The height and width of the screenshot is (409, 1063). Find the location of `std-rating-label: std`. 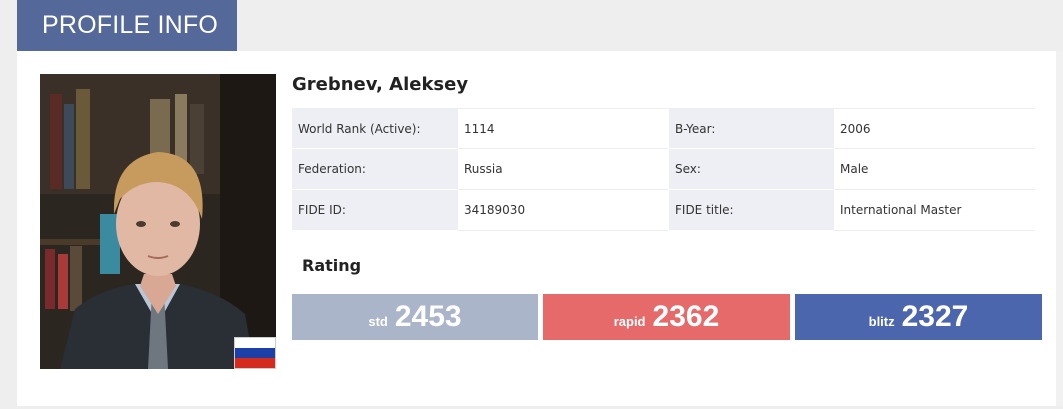

std-rating-label: std is located at coordinates (378, 321).